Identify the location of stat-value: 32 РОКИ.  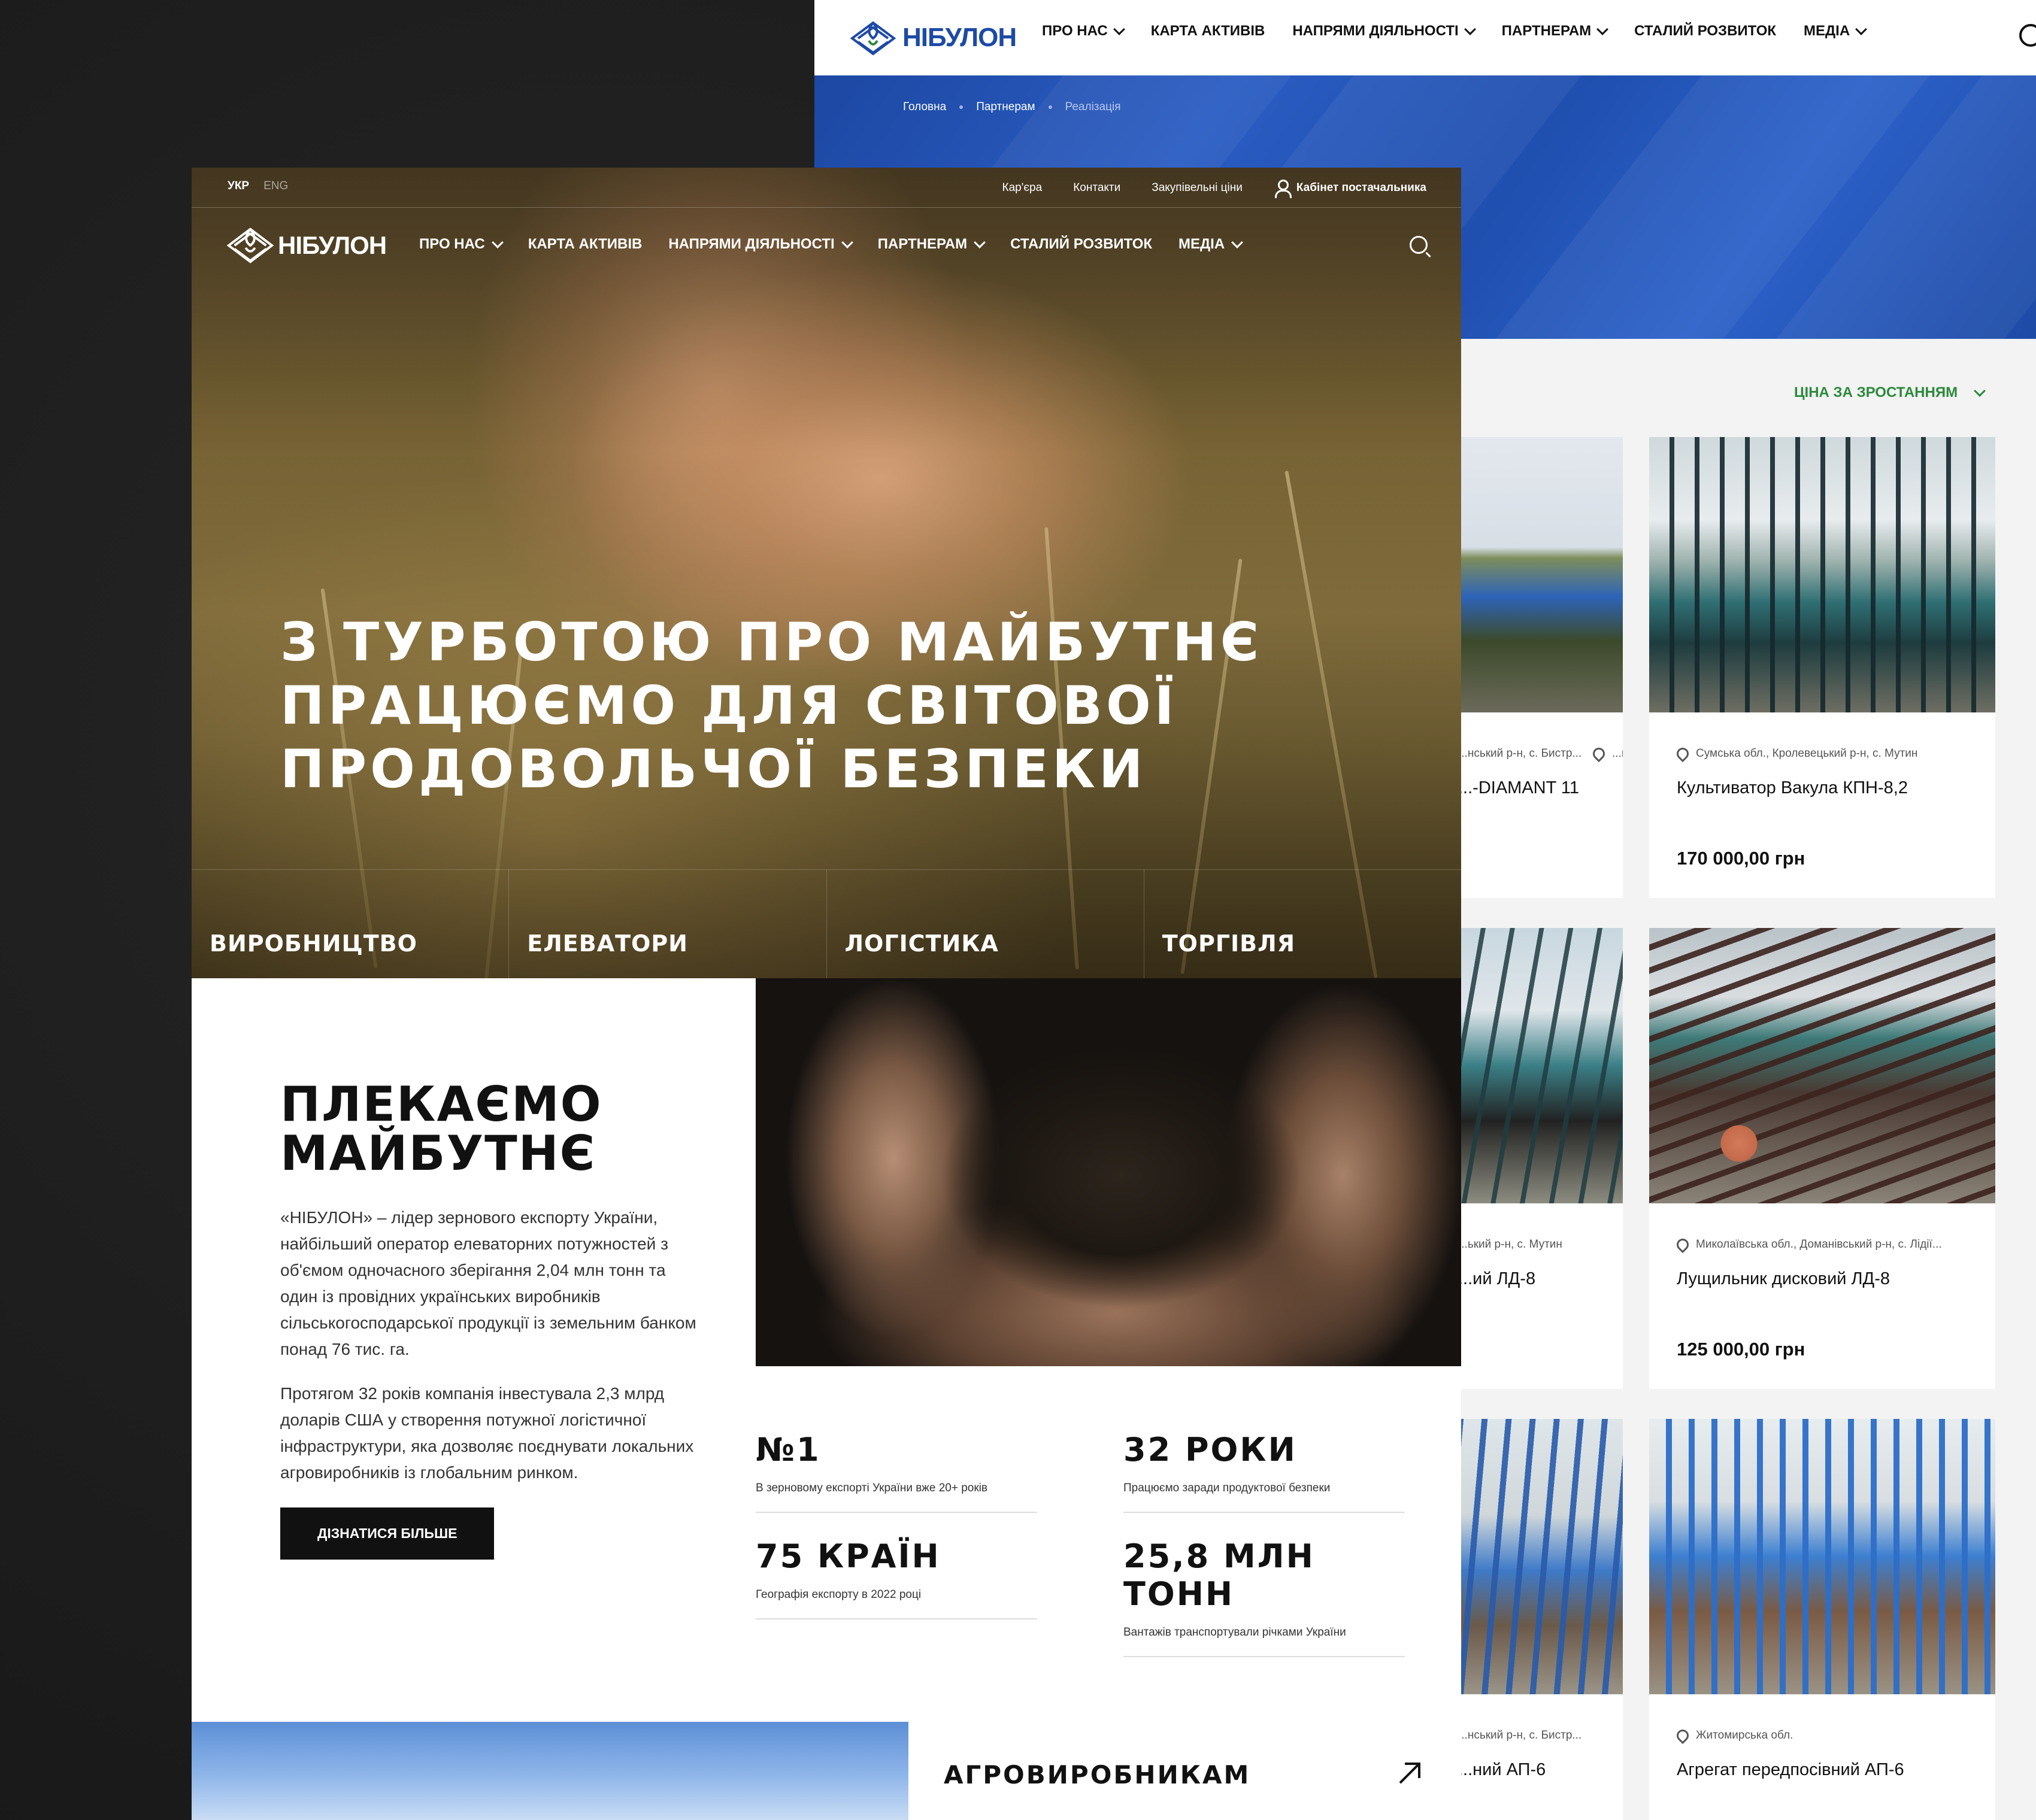
(1210, 1450).